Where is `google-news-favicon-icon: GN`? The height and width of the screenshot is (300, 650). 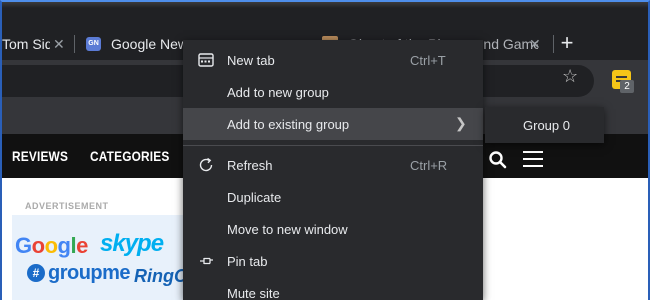 google-news-favicon-icon: GN is located at coordinates (93, 44).